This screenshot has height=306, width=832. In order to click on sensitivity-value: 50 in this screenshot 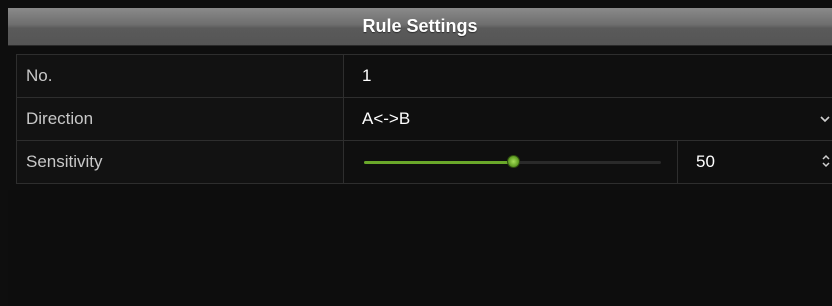, I will do `click(705, 161)`.